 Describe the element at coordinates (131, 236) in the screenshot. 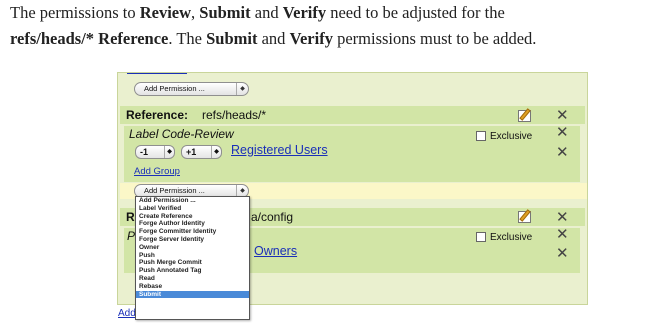

I see `label-title: P` at that location.